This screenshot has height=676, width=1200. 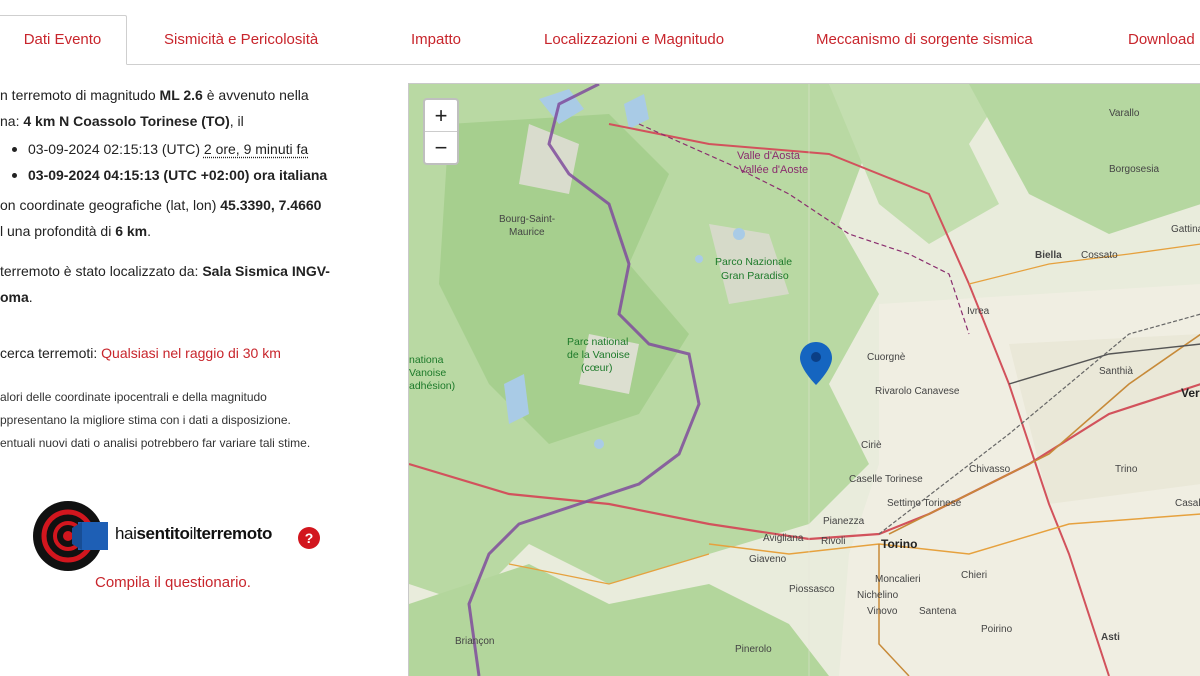 I want to click on coords-prefix: on coordinate geografiche (lat, lon), so click(x=110, y=205).